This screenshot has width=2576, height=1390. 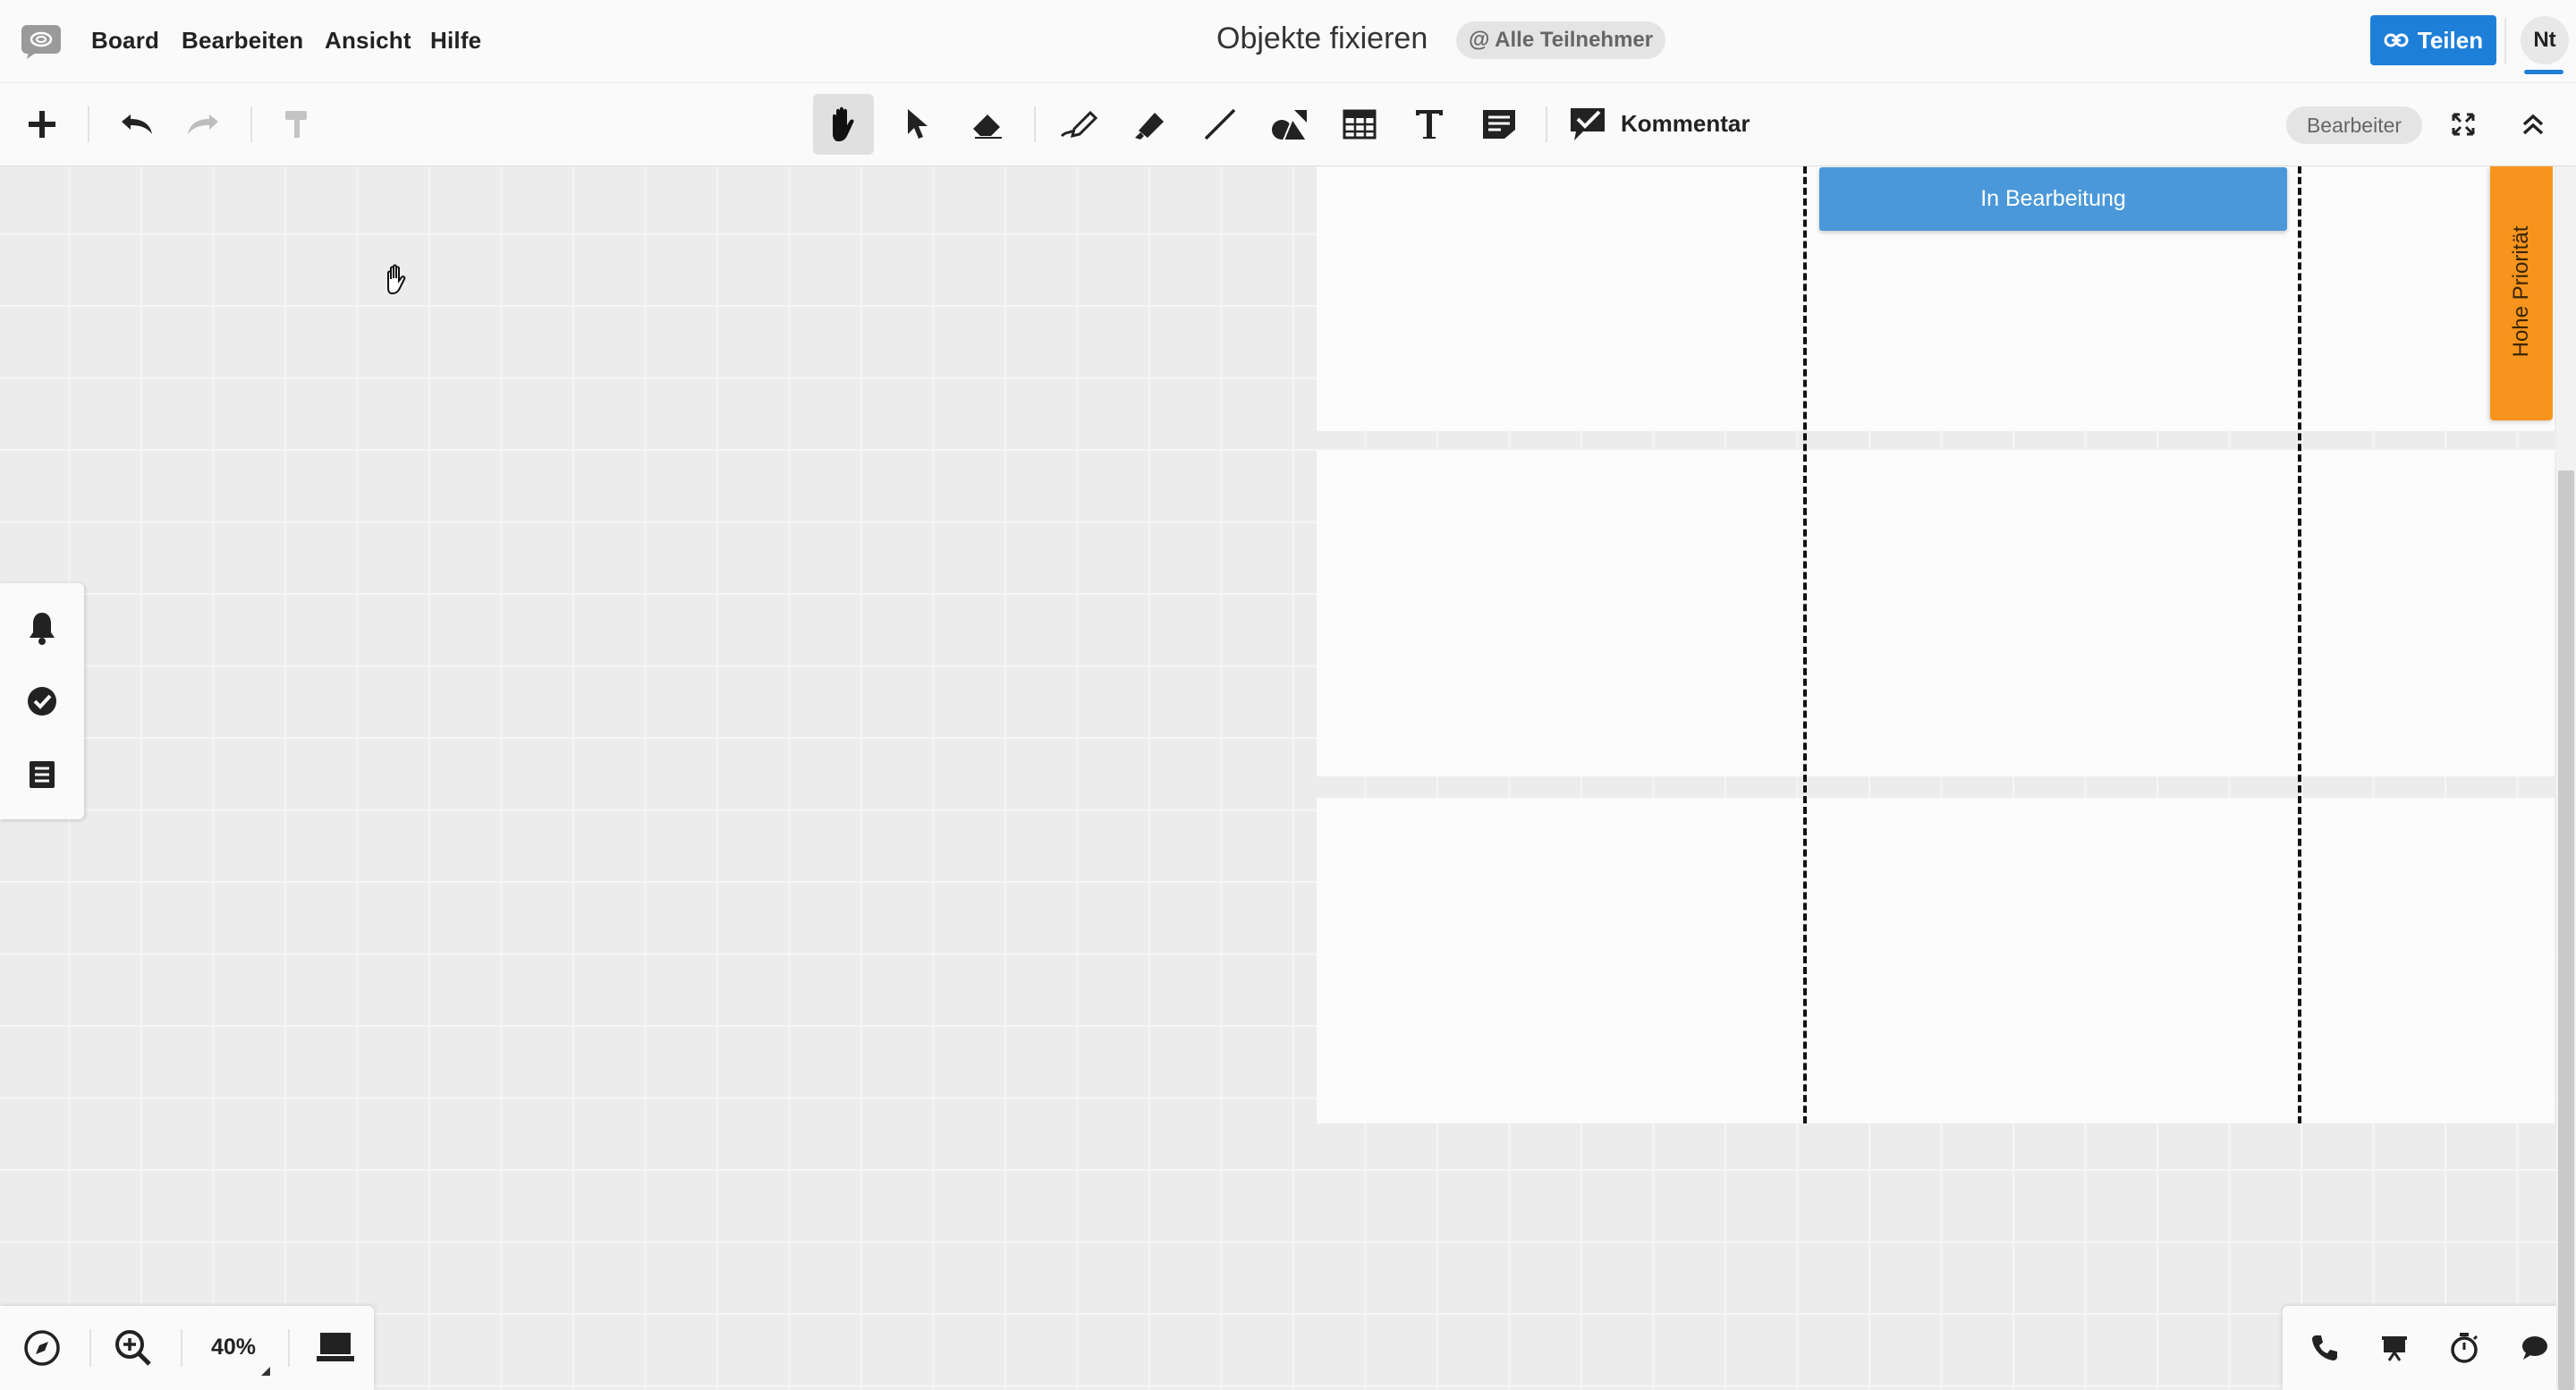 What do you see at coordinates (1561, 40) in the screenshot?
I see `audience-badge: @ Alle Teilnehmer` at bounding box center [1561, 40].